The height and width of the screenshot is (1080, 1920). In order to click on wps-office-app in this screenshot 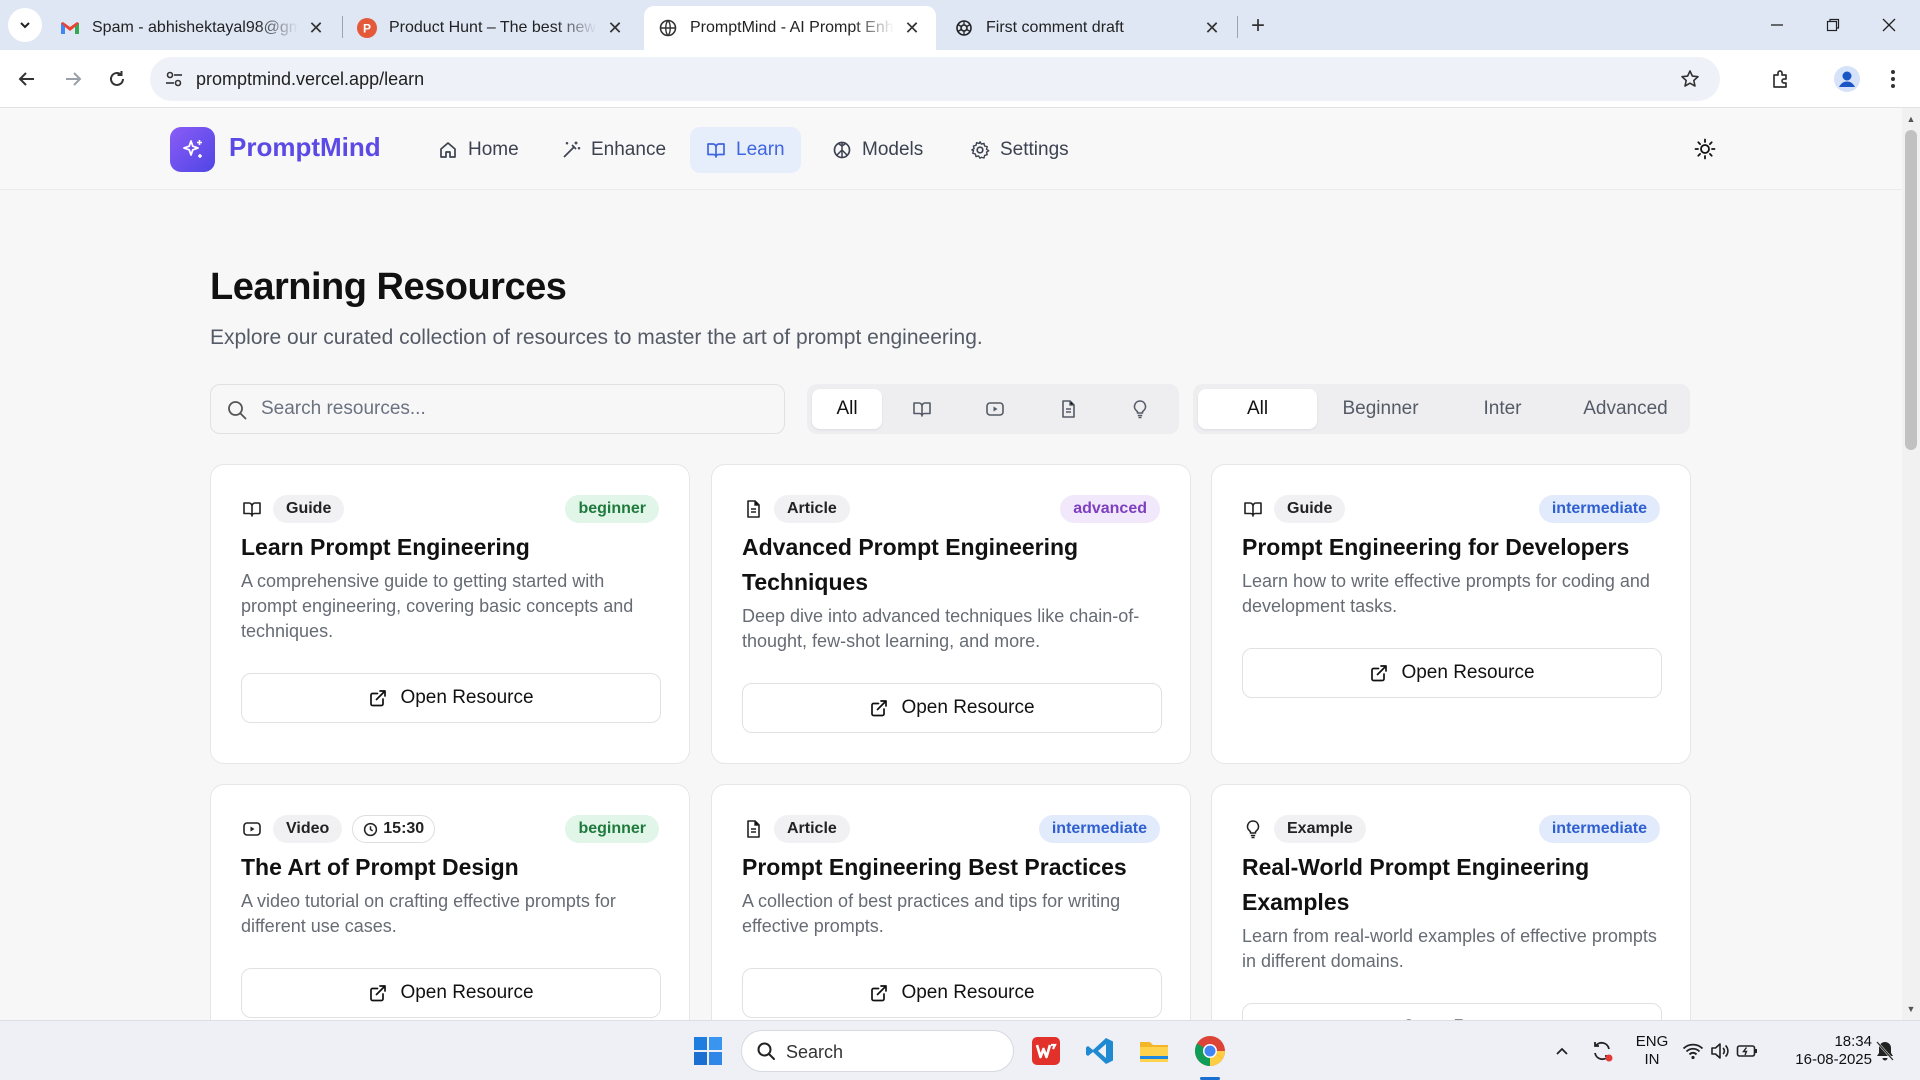, I will do `click(1046, 1051)`.